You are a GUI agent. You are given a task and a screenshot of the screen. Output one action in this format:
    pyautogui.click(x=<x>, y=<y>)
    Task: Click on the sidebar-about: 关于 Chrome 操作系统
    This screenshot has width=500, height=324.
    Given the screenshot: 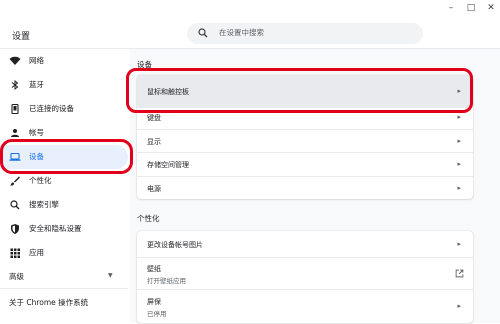 What is the action you would take?
    pyautogui.click(x=48, y=302)
    